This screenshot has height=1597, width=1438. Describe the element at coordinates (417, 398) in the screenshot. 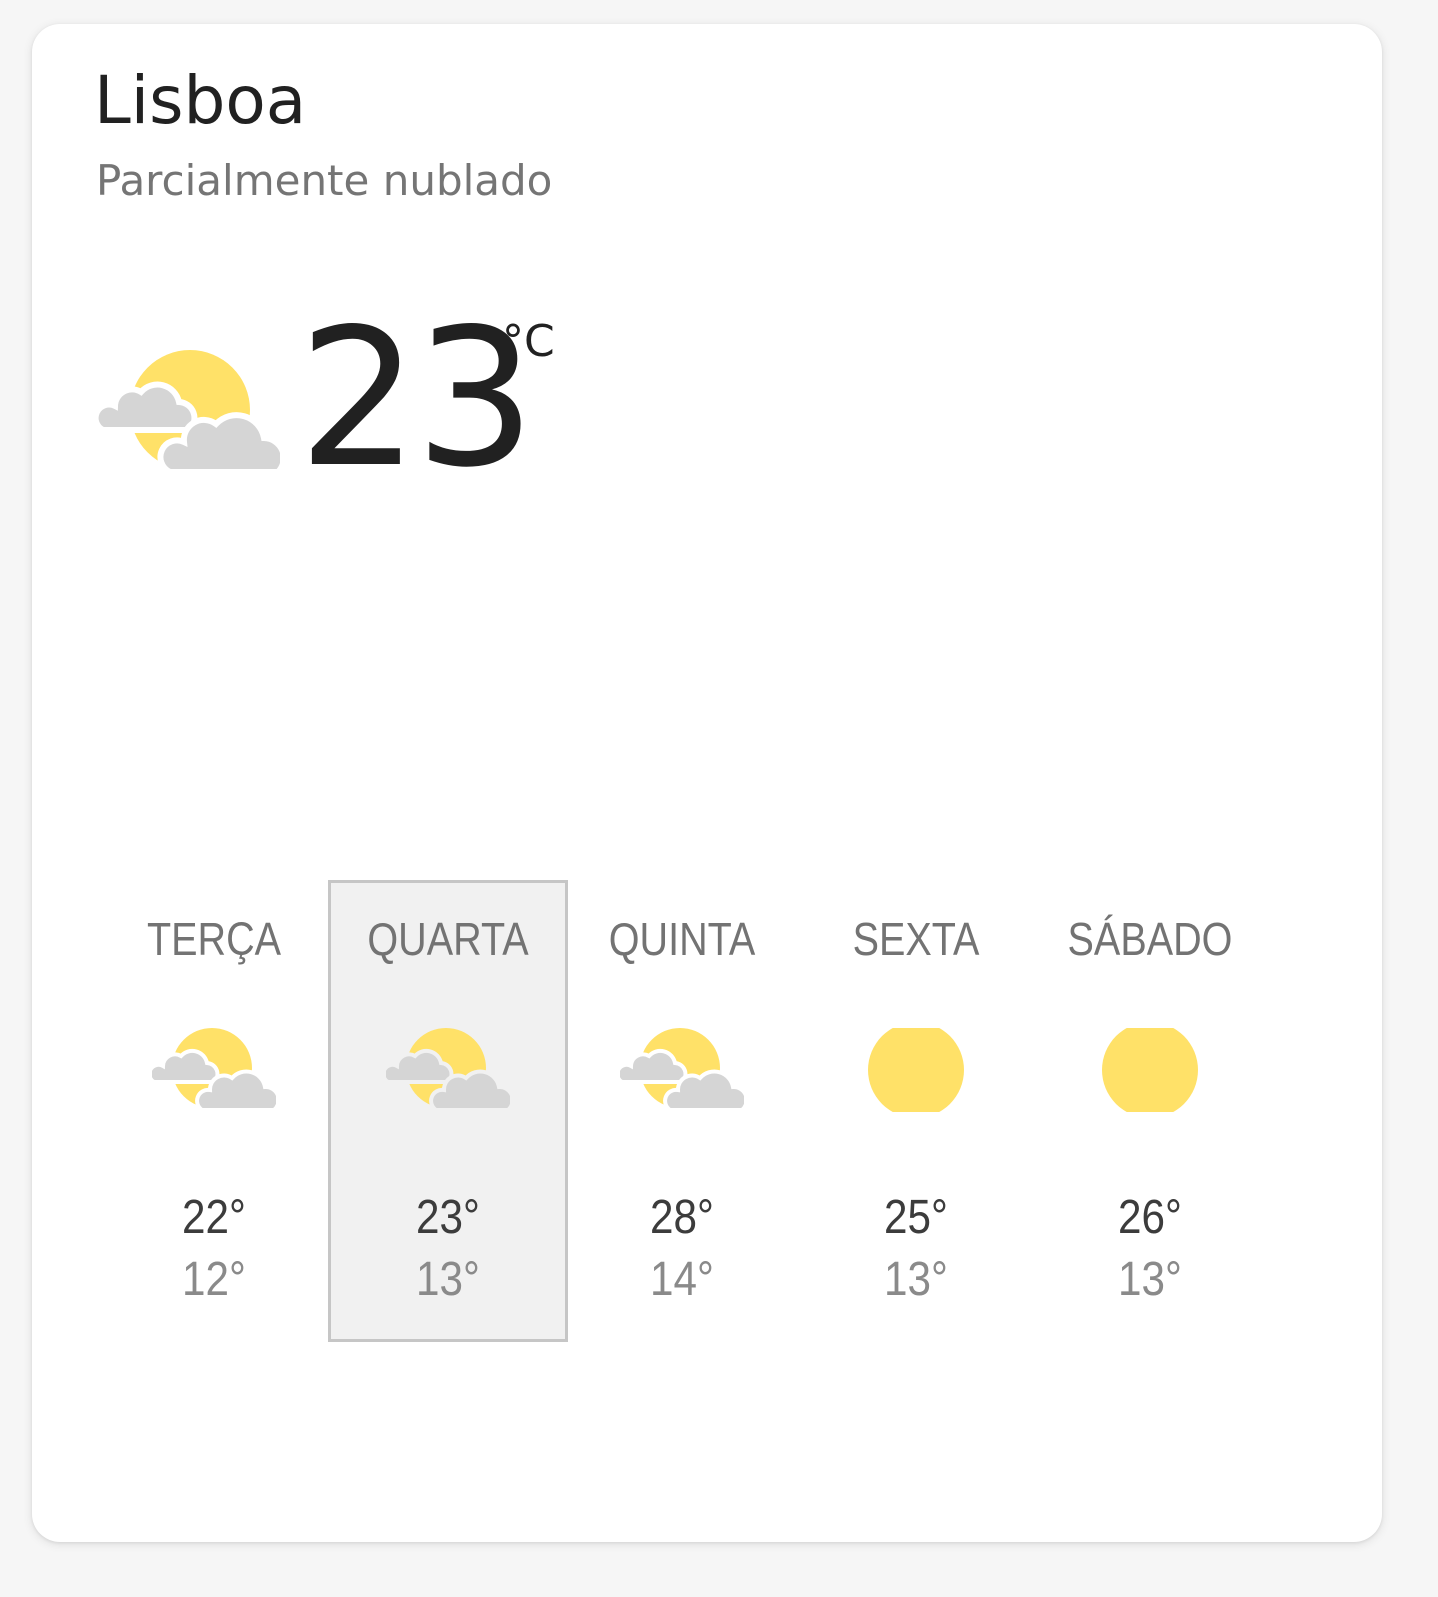

I see `current-temperature: 23` at that location.